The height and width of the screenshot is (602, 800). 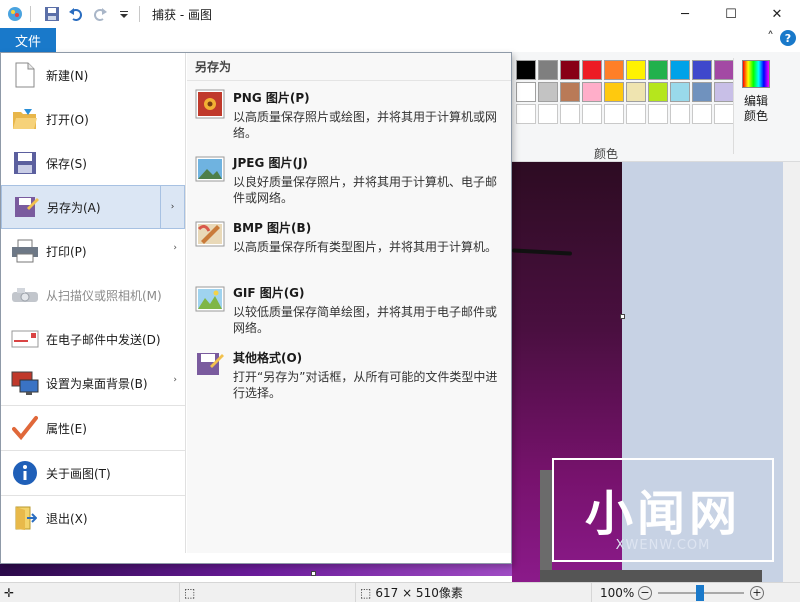 What do you see at coordinates (268, 358) in the screenshot?
I see `submenu-item-title: 其他格式(O)` at bounding box center [268, 358].